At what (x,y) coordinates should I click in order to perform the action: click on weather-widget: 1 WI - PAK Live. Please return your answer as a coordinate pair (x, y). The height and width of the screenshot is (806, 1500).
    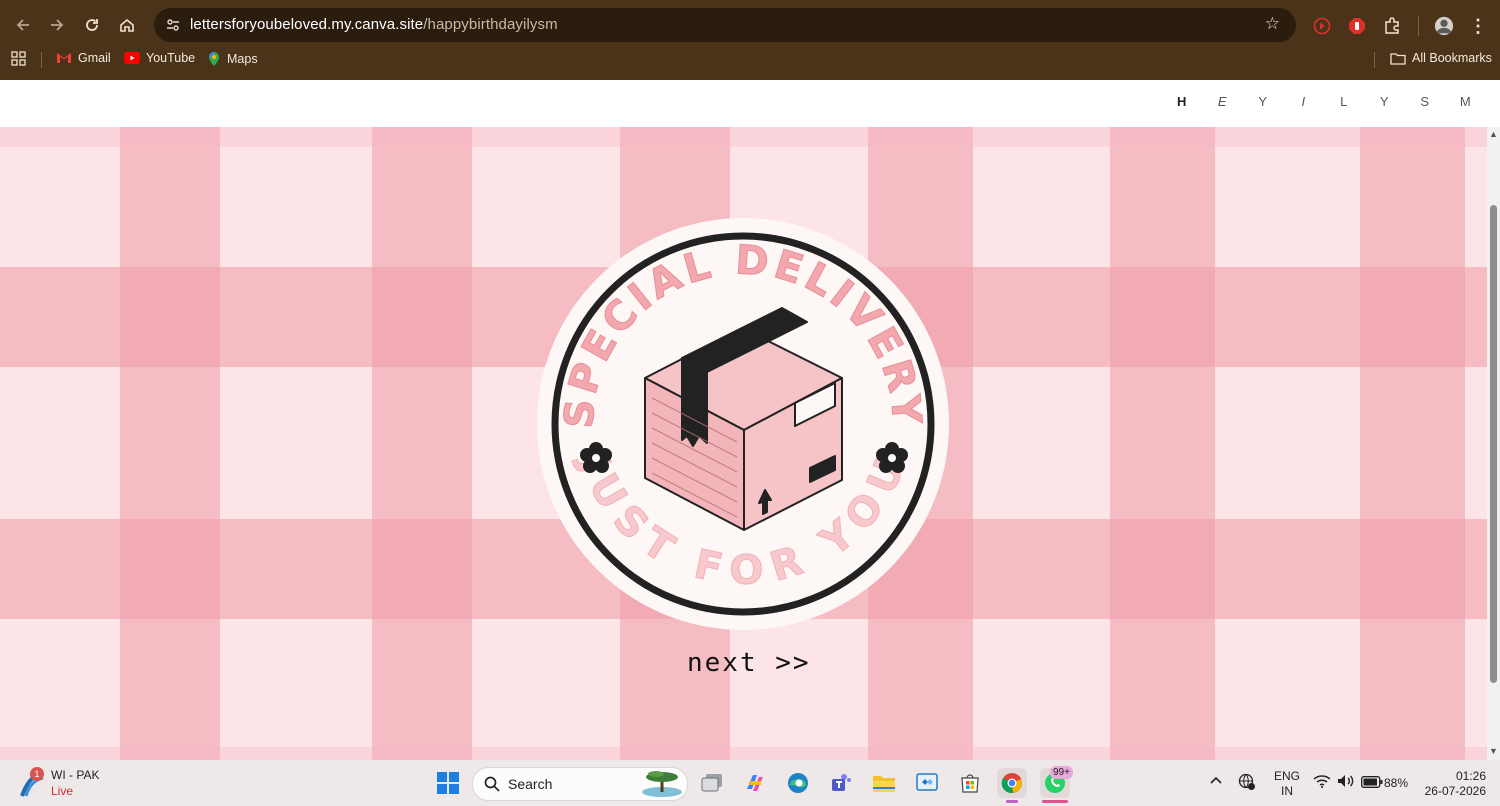
    Looking at the image, I should click on (73, 784).